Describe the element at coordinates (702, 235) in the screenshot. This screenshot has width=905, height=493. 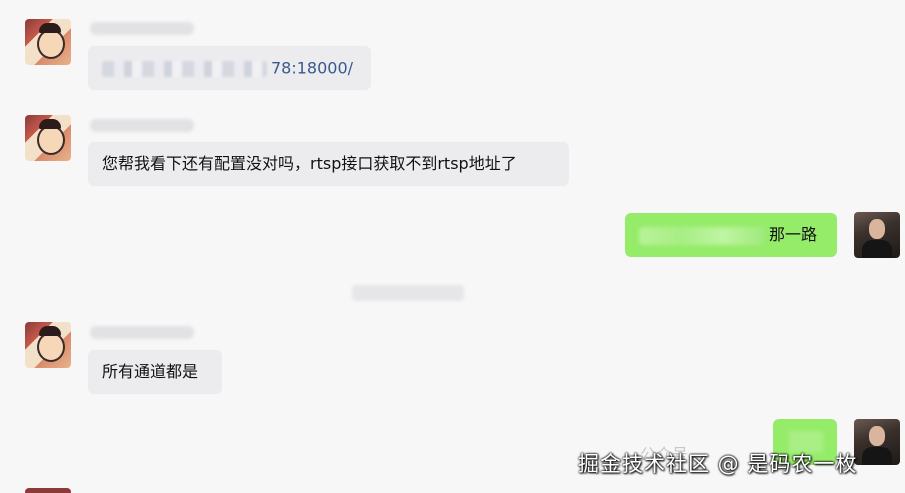
I see `redacted-text` at that location.